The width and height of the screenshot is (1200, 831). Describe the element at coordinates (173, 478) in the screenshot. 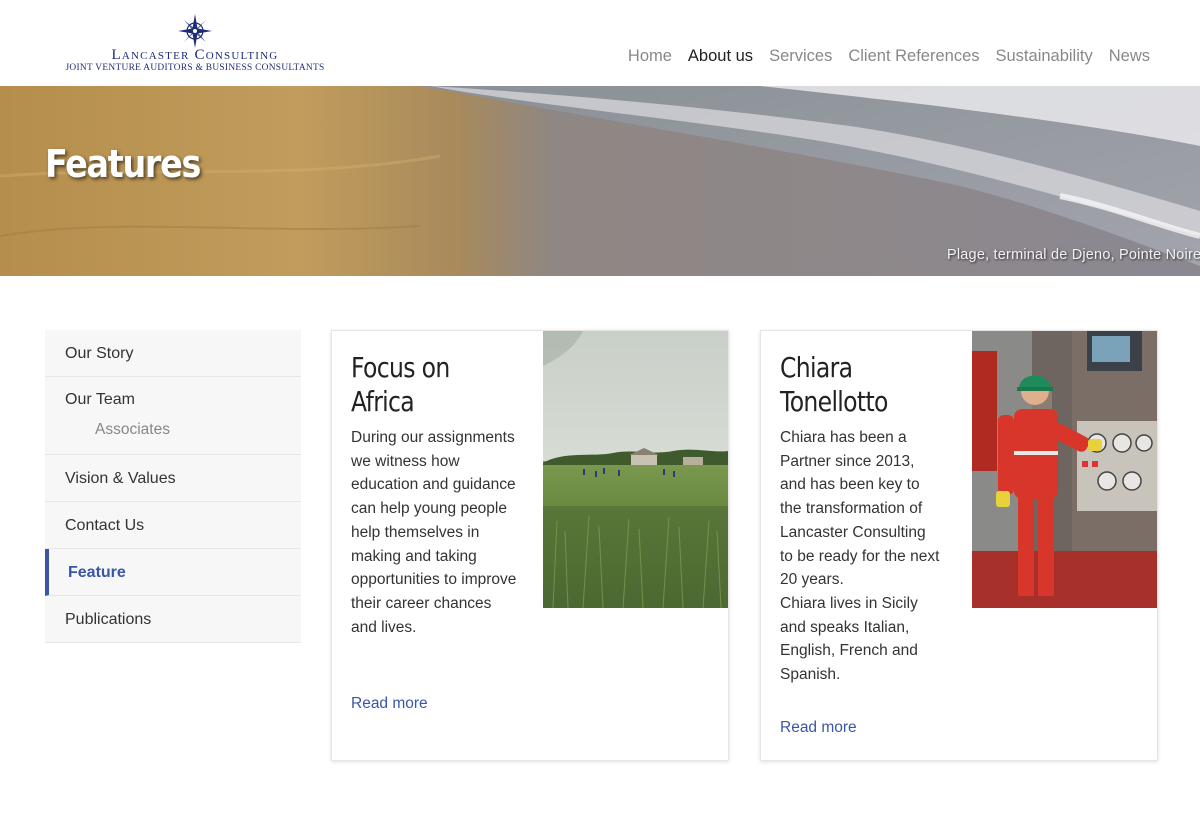

I see `sidebar-item-vision-values: Vision & Values` at that location.